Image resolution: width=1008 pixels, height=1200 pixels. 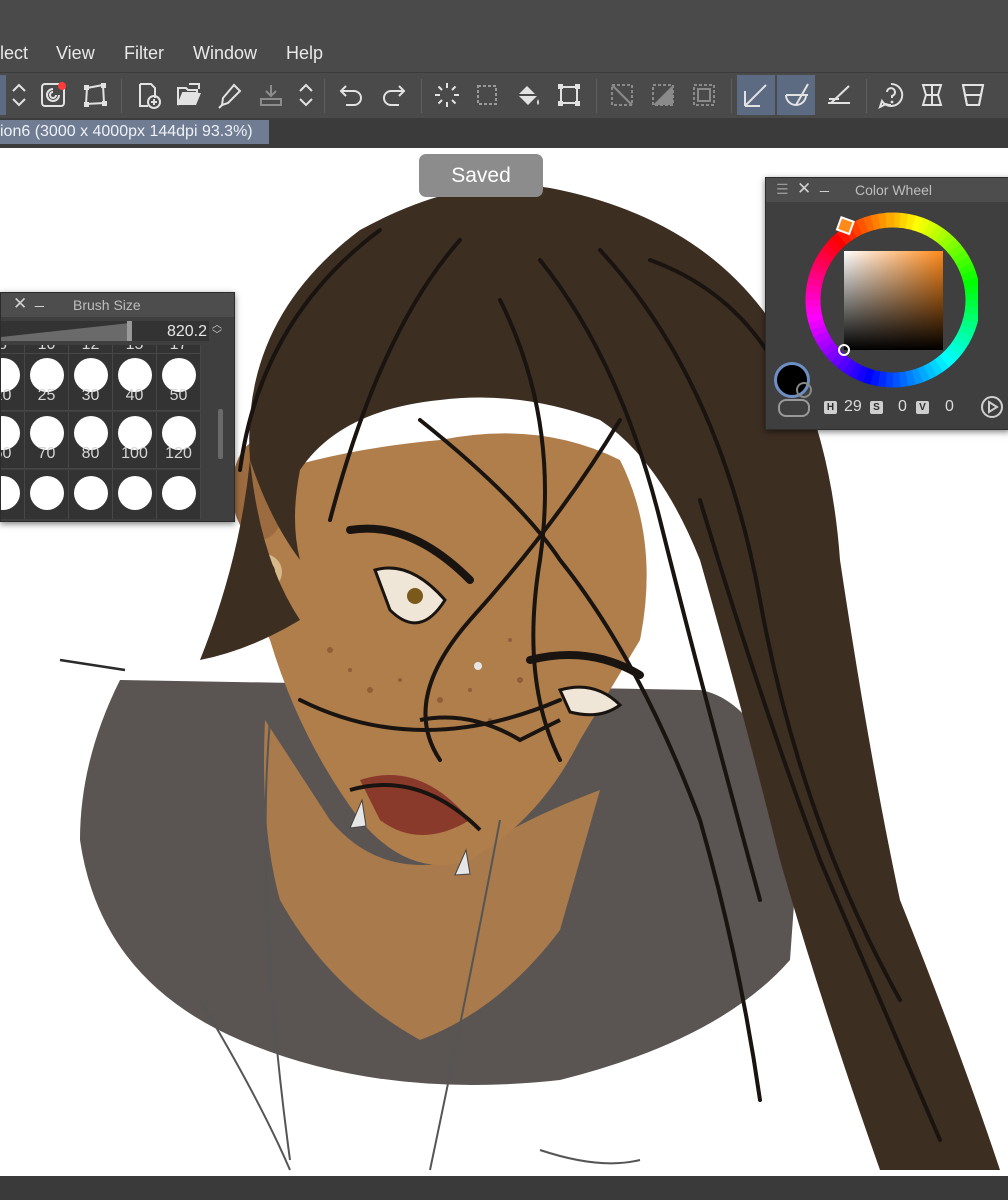 I want to click on play-icon, so click(x=992, y=407).